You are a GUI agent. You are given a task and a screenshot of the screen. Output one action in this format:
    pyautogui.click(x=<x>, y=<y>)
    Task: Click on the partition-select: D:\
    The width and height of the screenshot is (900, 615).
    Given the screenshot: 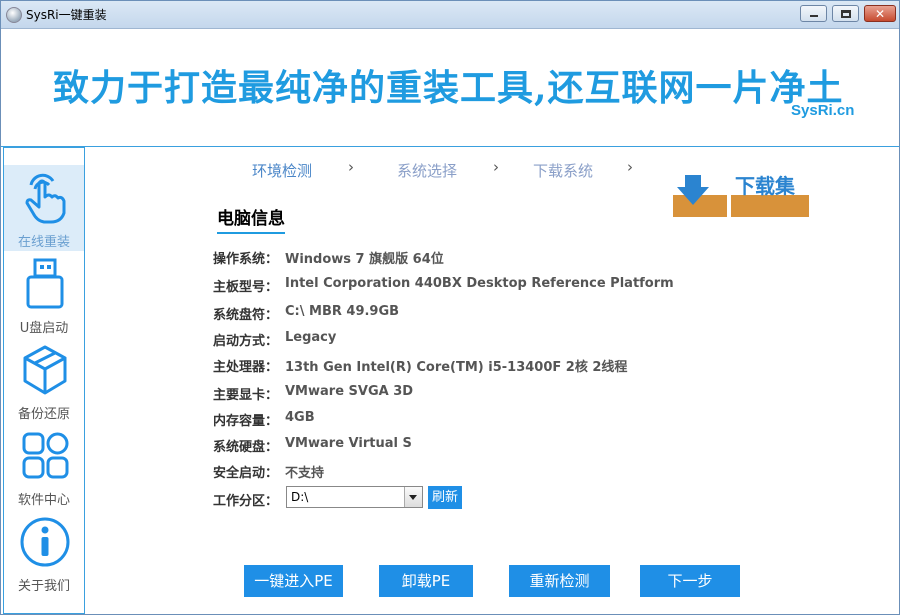 What is the action you would take?
    pyautogui.click(x=354, y=497)
    